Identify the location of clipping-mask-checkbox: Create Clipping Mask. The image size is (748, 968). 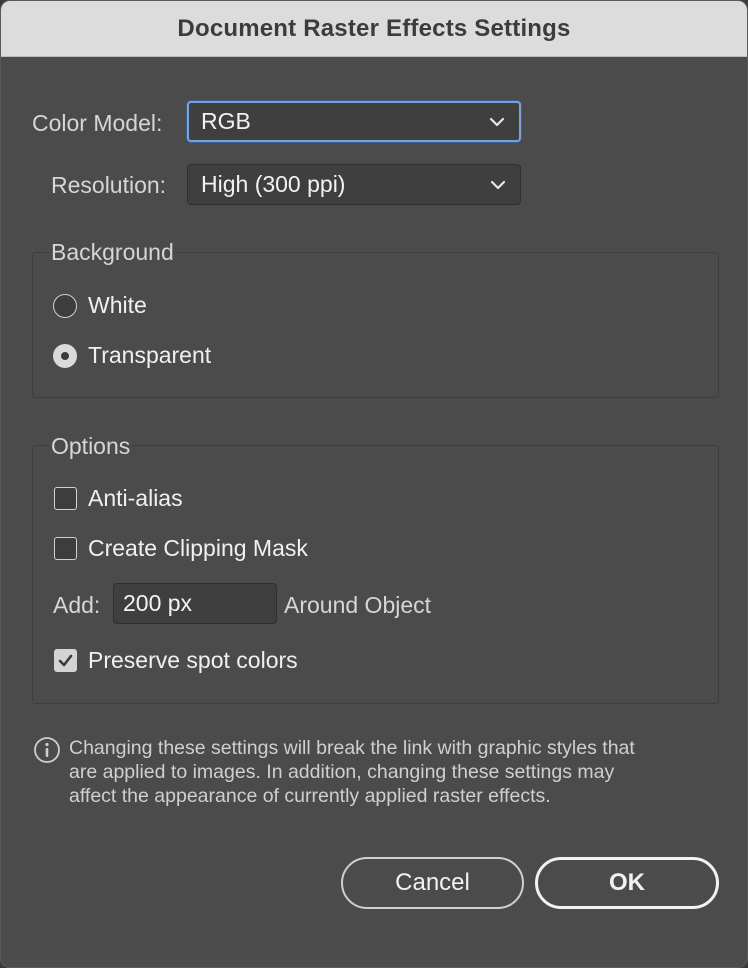
(181, 548).